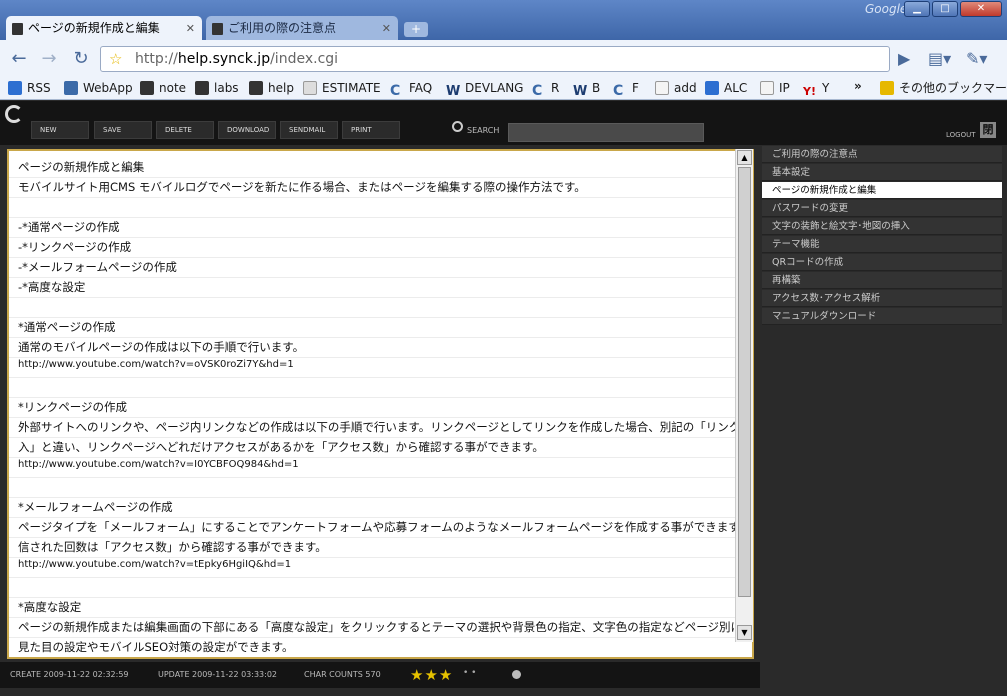 Image resolution: width=1007 pixels, height=696 pixels. I want to click on maximize-button: □, so click(945, 9).